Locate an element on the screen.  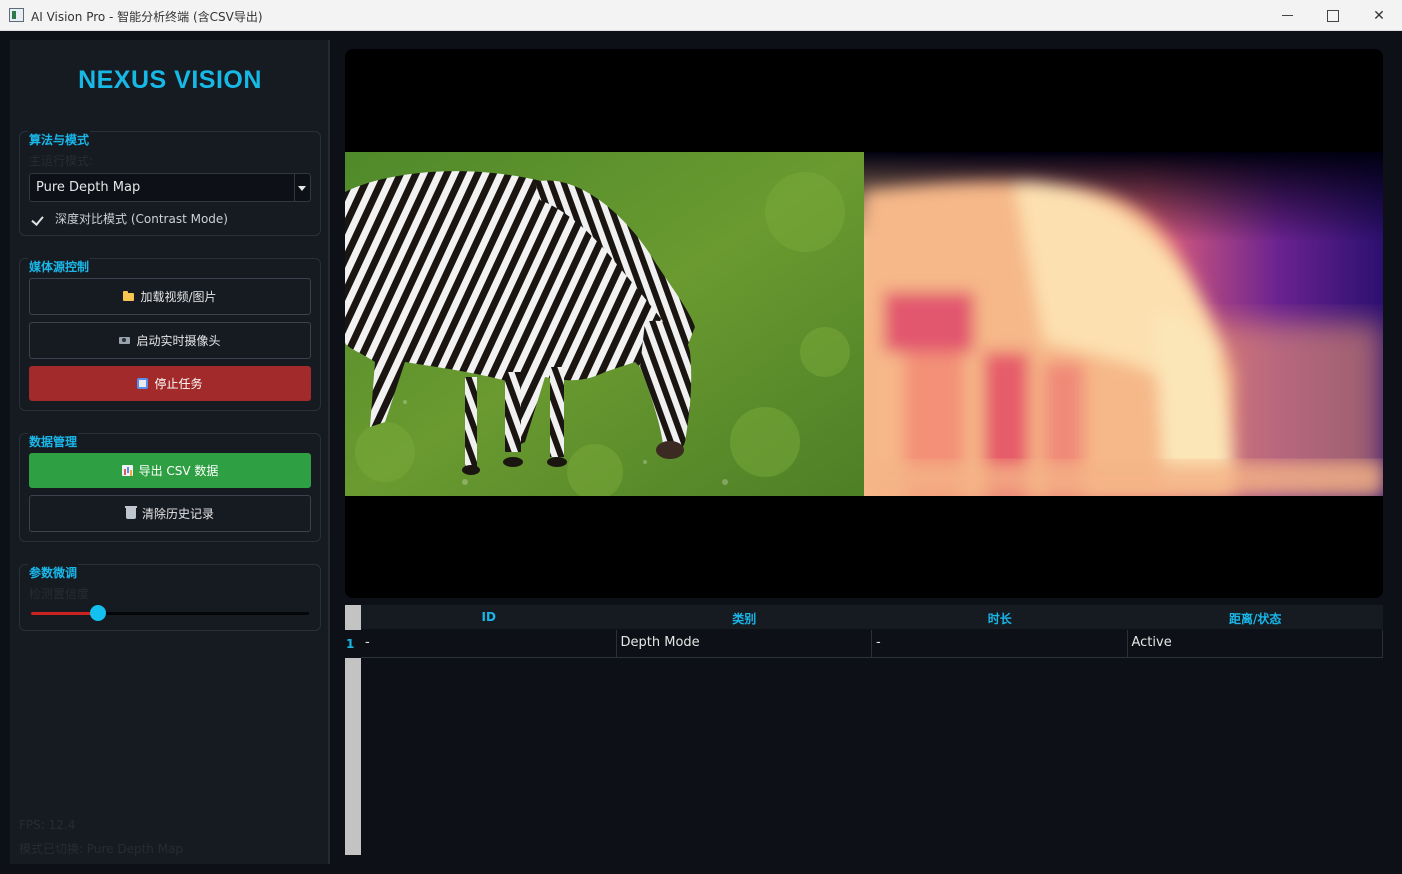
contrast-mode-label: 深度对比模式 (Contrast Mode) is located at coordinates (141, 219).